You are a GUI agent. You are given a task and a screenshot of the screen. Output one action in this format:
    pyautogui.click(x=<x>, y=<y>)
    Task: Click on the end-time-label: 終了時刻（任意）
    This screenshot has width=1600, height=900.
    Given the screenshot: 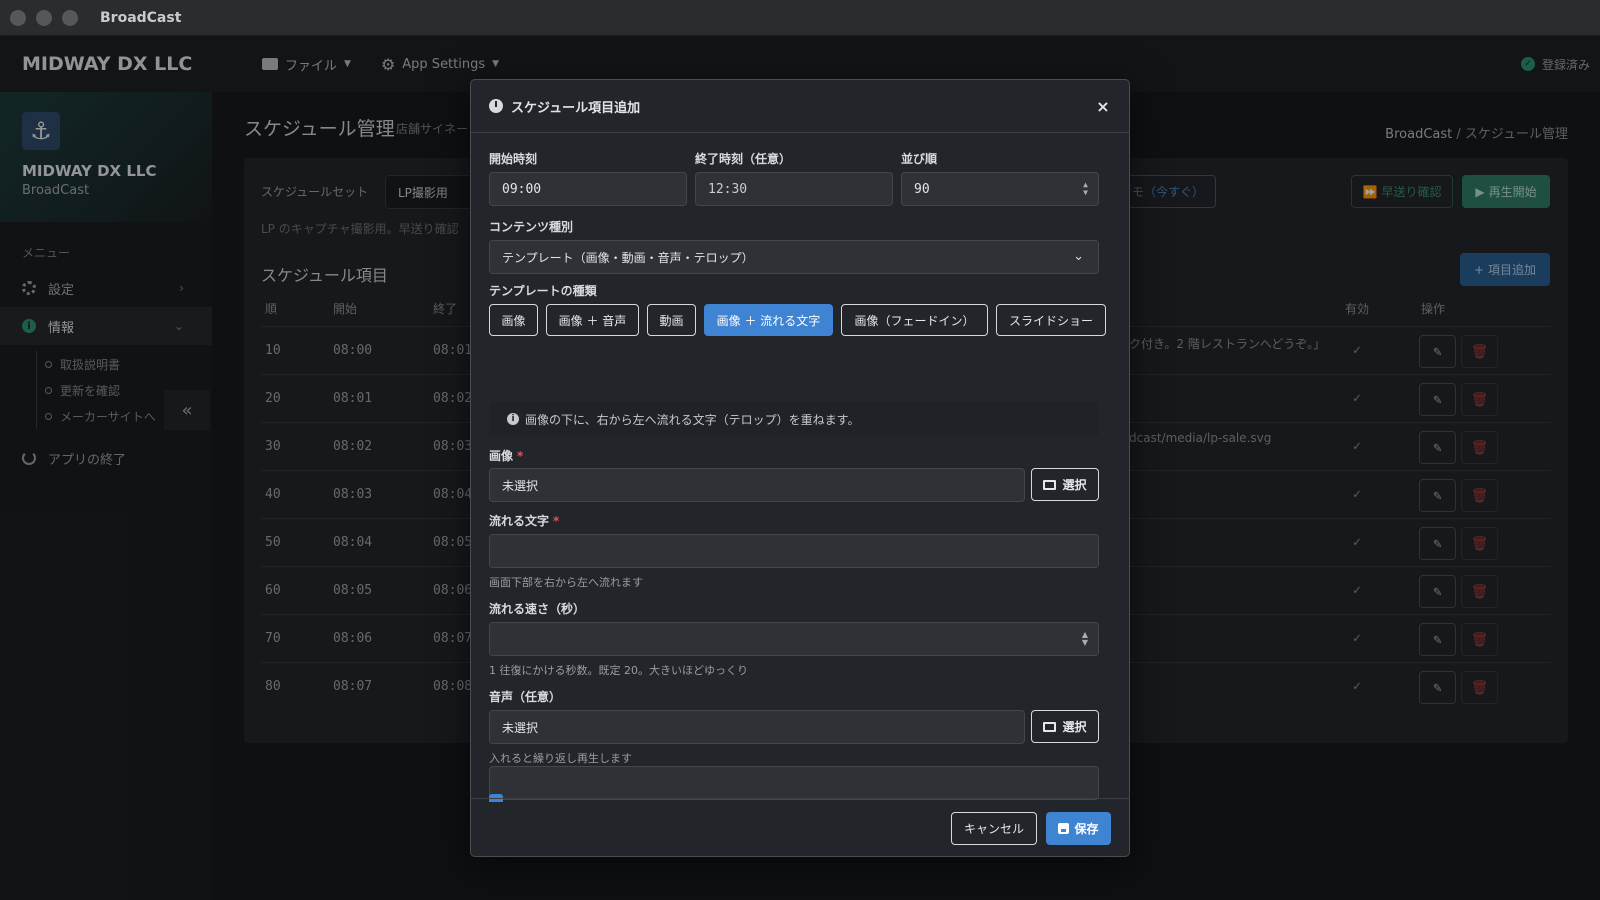 What is the action you would take?
    pyautogui.click(x=743, y=159)
    